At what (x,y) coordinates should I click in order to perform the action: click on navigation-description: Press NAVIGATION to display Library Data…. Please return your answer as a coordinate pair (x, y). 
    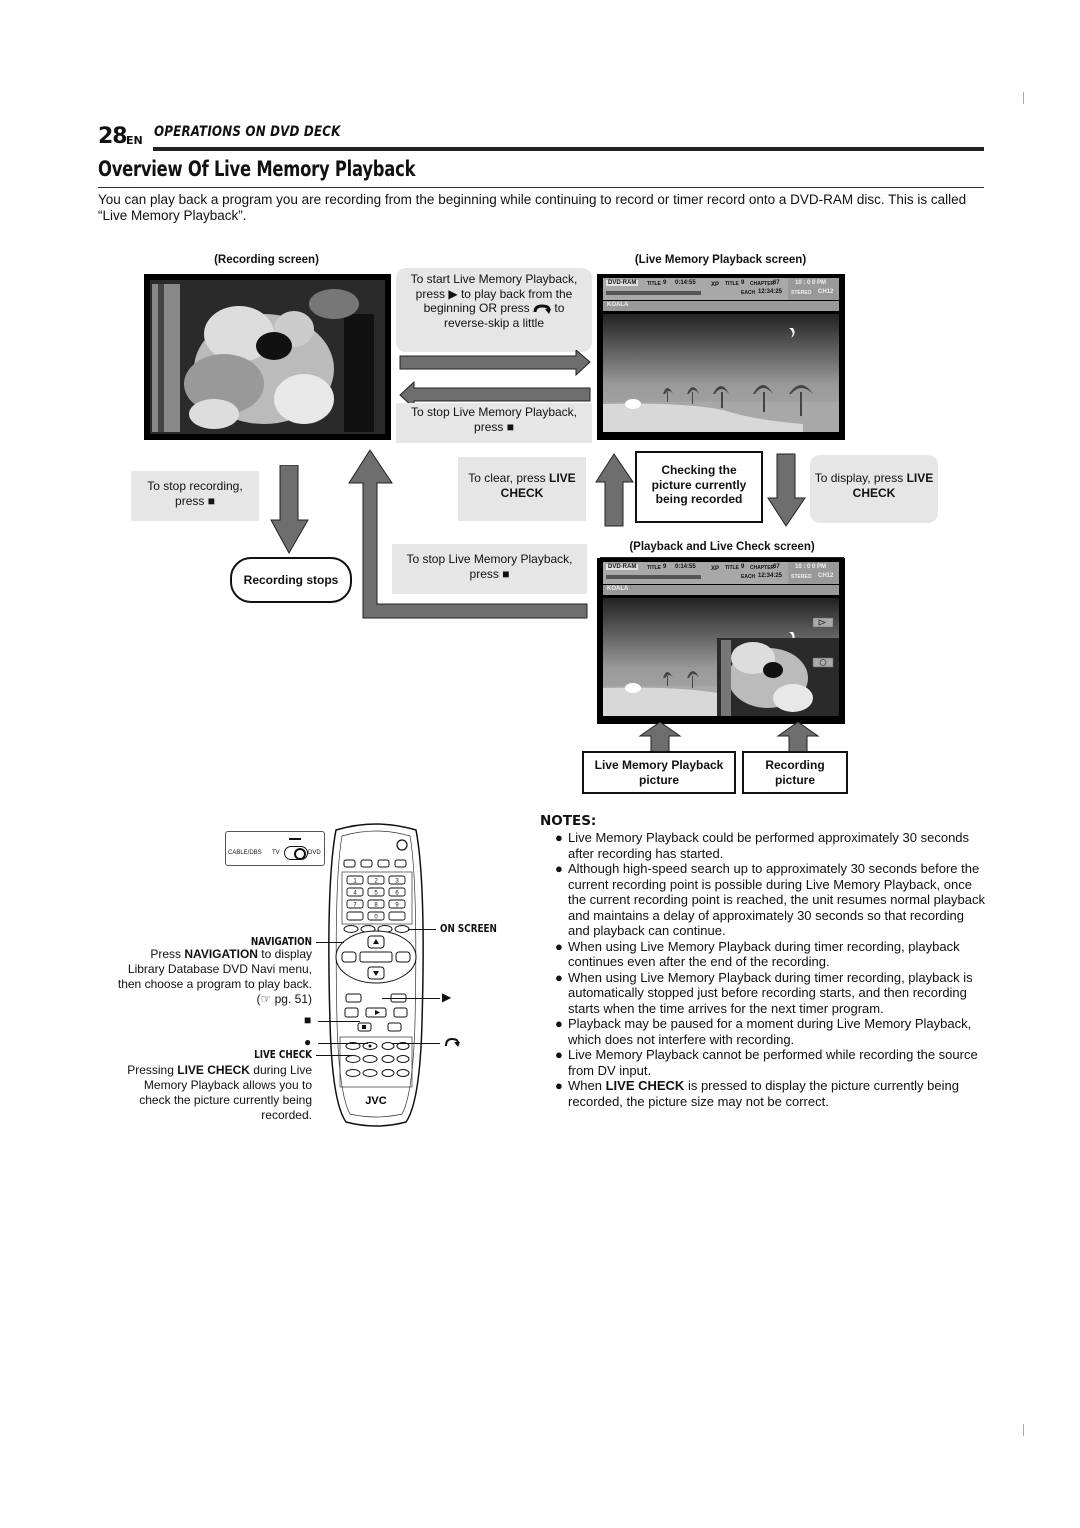
    Looking at the image, I should click on (202, 977).